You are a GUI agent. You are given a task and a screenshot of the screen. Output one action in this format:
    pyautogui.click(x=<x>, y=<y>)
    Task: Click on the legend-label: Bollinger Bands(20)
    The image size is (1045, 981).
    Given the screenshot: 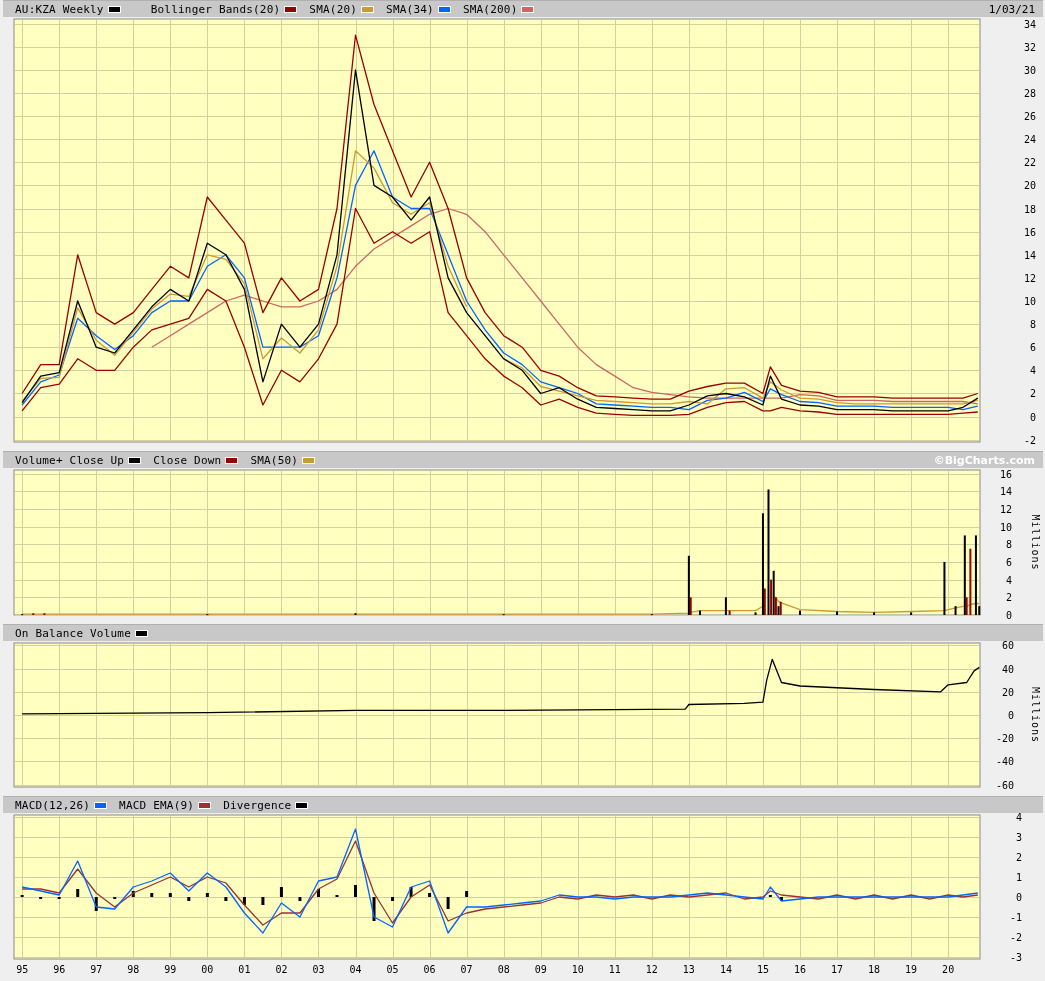 What is the action you would take?
    pyautogui.click(x=215, y=9)
    